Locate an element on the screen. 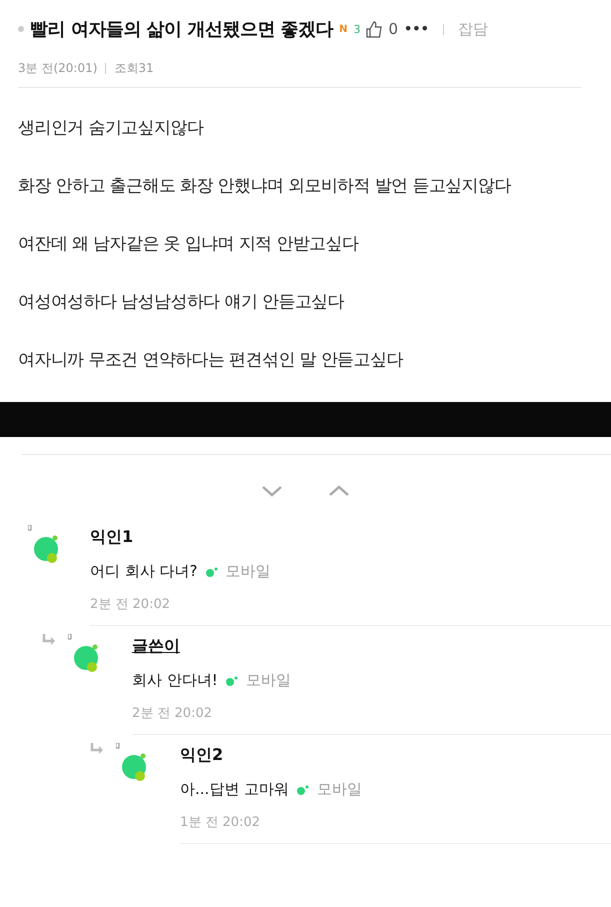  comment-count: 3 is located at coordinates (356, 29).